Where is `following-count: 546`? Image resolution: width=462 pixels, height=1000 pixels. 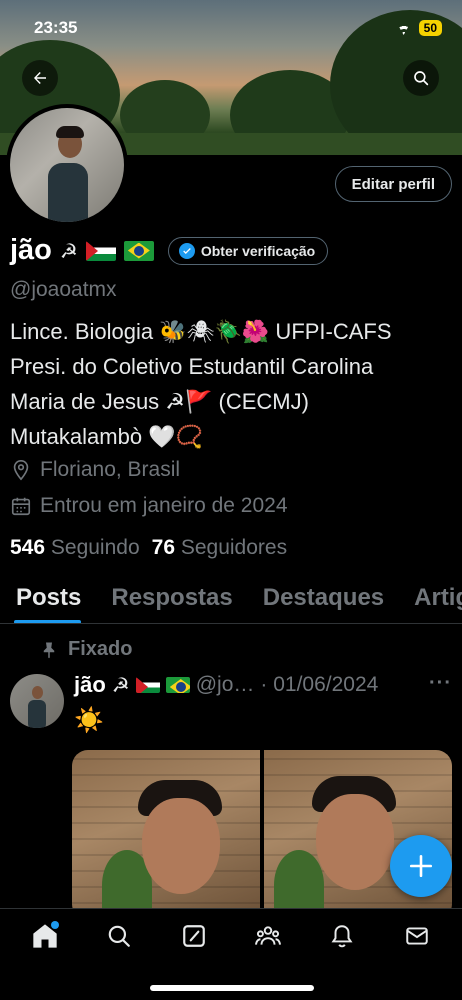
following-count: 546 is located at coordinates (28, 547).